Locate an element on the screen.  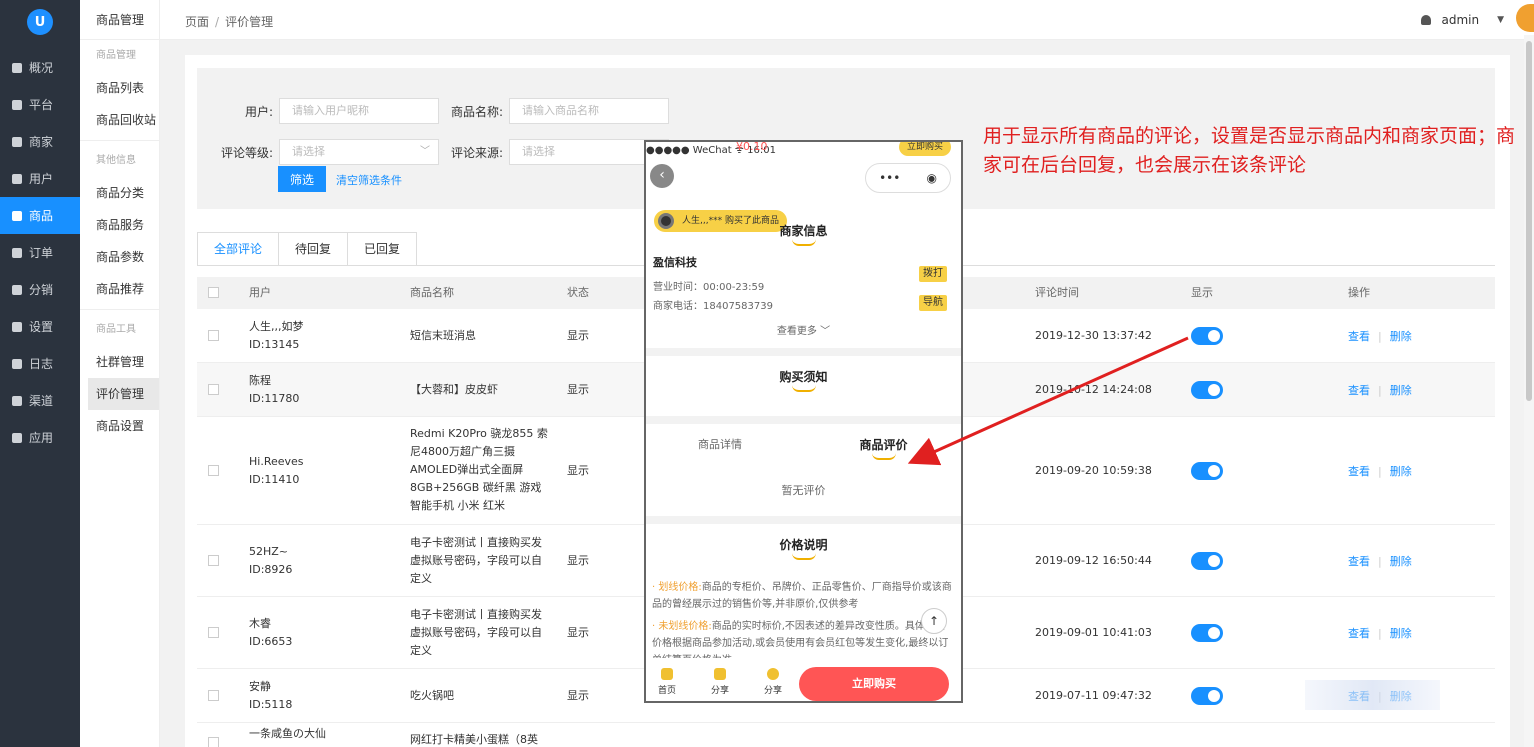
phone-mini-buy-button: 立即购买 is located at coordinates (924, 149).